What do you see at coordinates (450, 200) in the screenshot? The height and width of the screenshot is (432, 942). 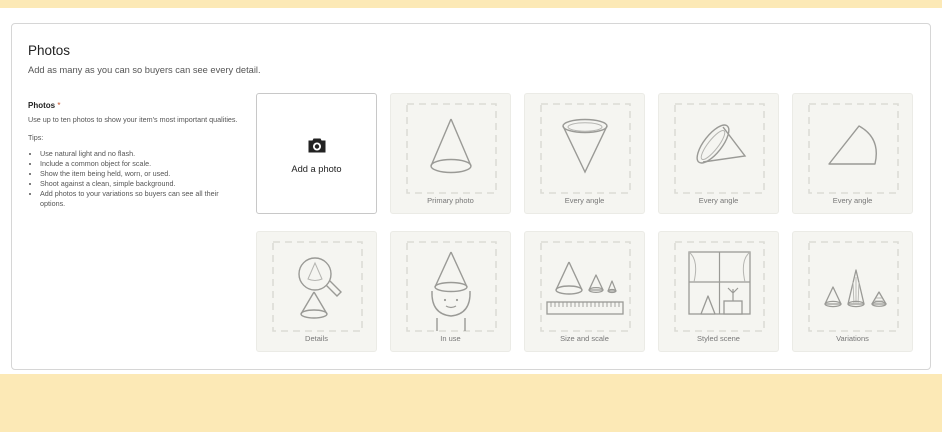 I see `slot-caption: Primary photo` at bounding box center [450, 200].